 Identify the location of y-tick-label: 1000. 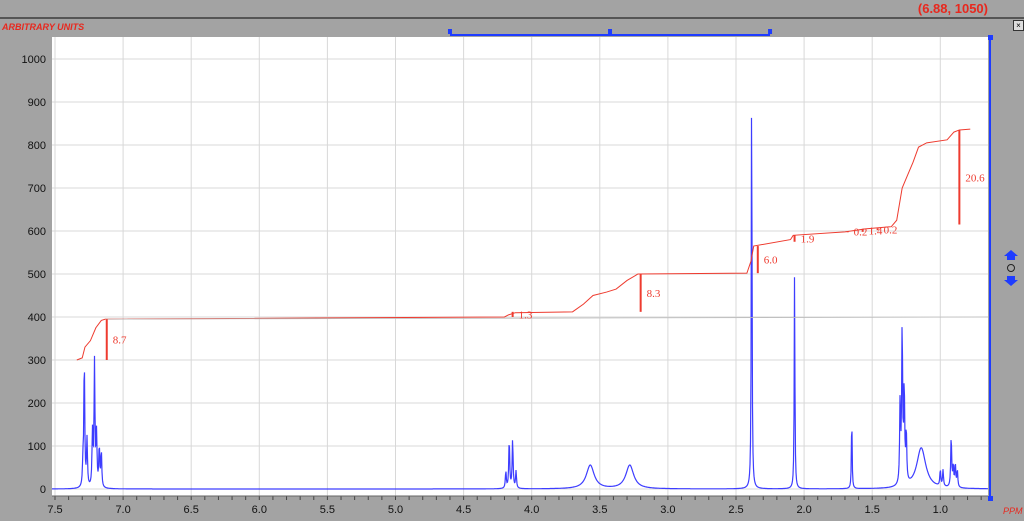
(34, 60).